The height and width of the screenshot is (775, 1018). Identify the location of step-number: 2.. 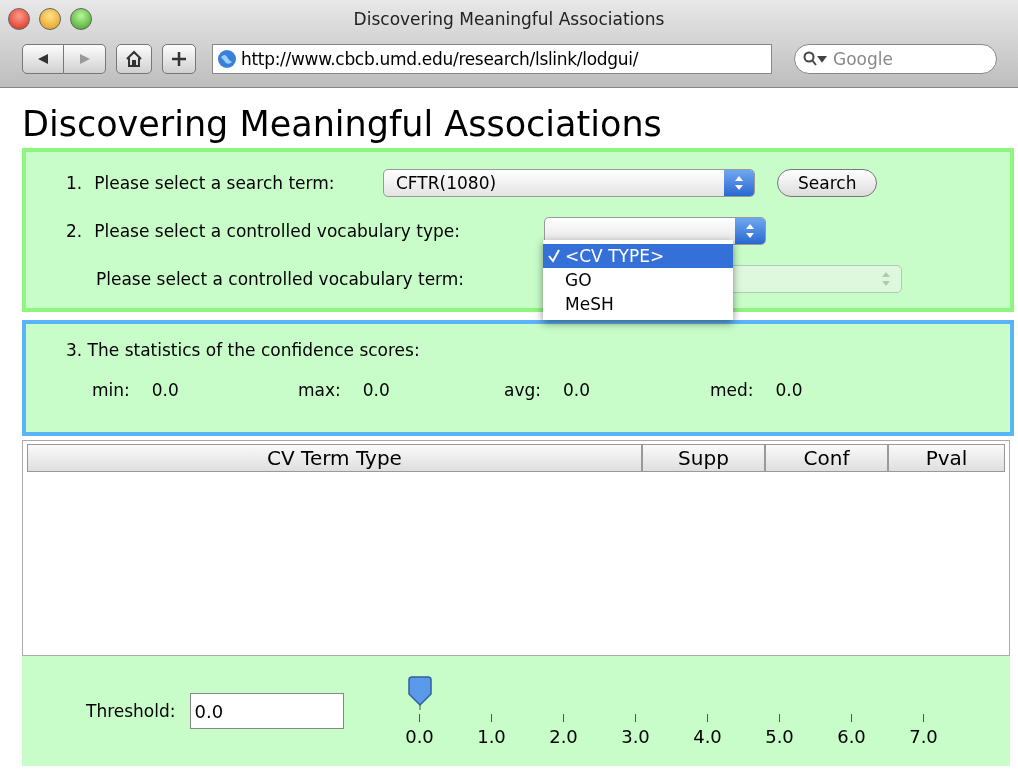
(74, 231).